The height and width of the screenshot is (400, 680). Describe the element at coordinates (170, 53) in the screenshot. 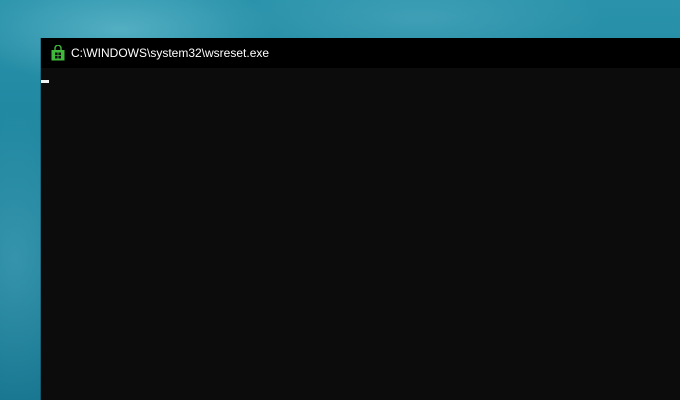

I see `window-title: C:\WINDOWS\system32\wsreset.exe` at that location.